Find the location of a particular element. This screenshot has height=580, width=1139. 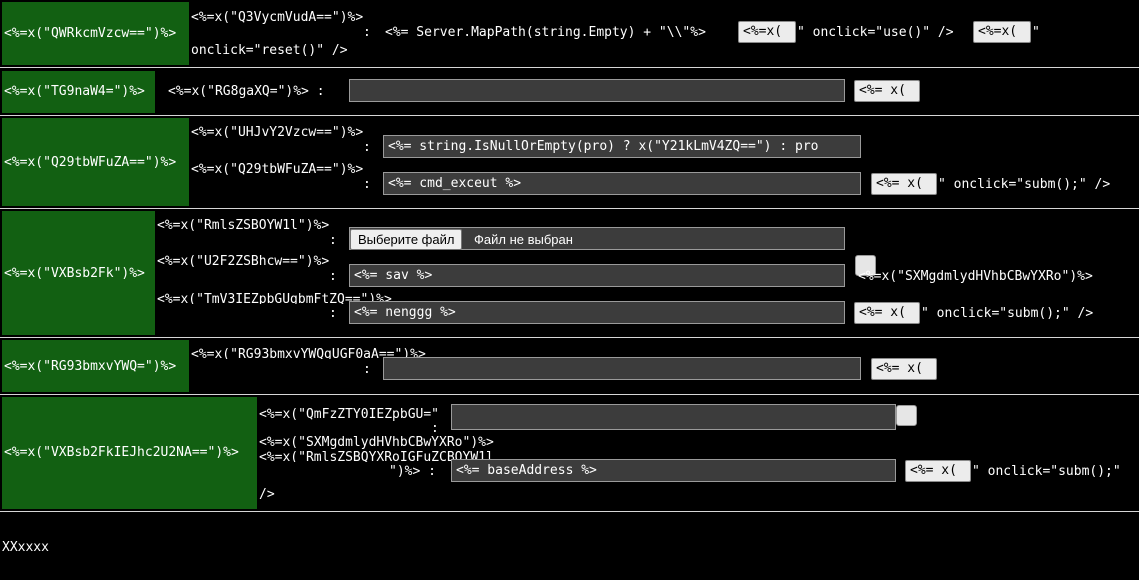

use-button: <%=x( is located at coordinates (767, 32).